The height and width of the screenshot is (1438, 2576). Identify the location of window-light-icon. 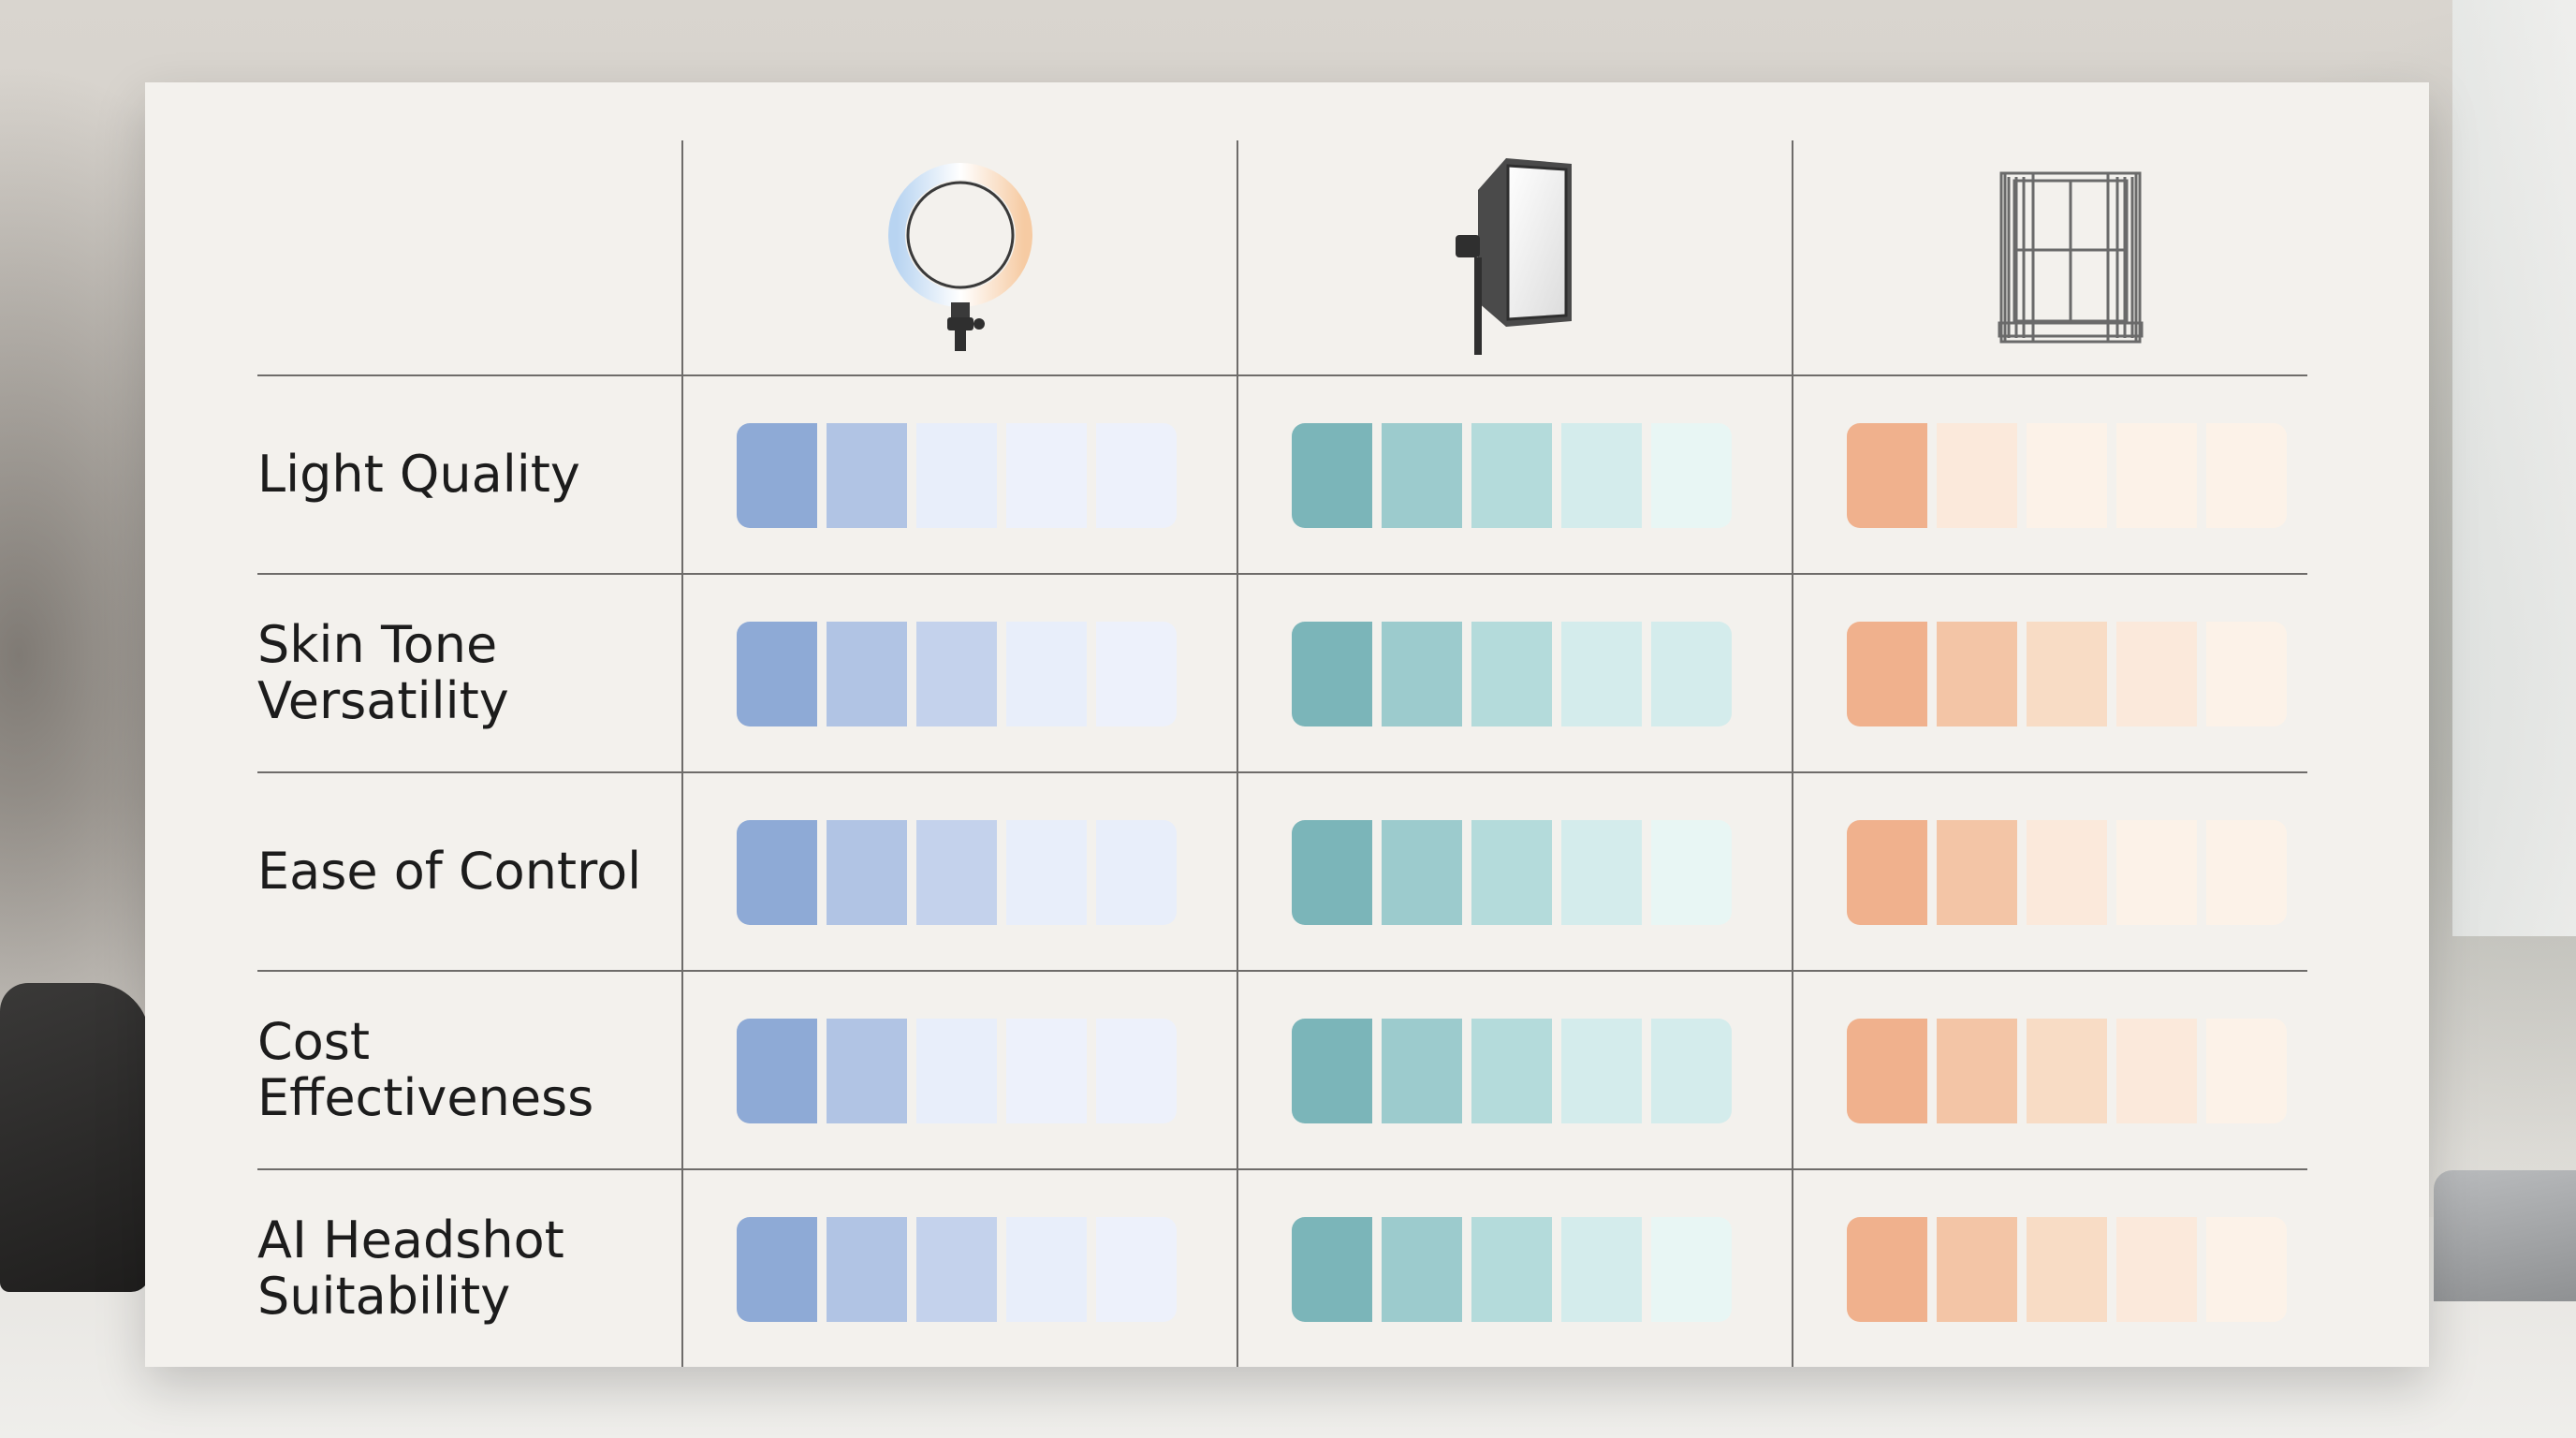
(2071, 257).